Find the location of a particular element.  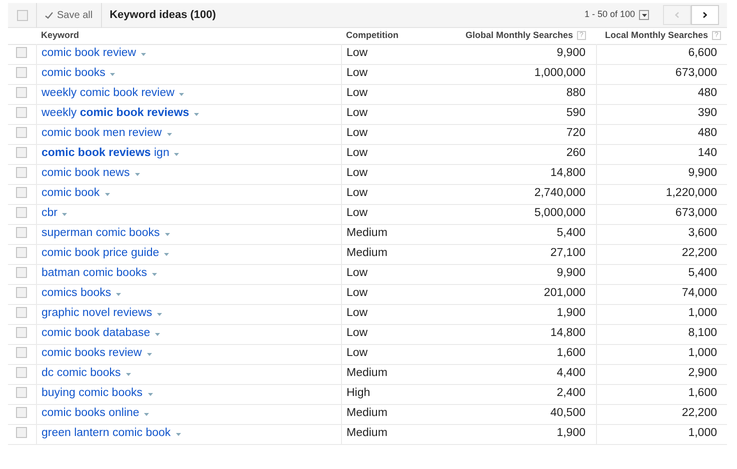

keyword-link: green lantern comic book is located at coordinates (106, 434).